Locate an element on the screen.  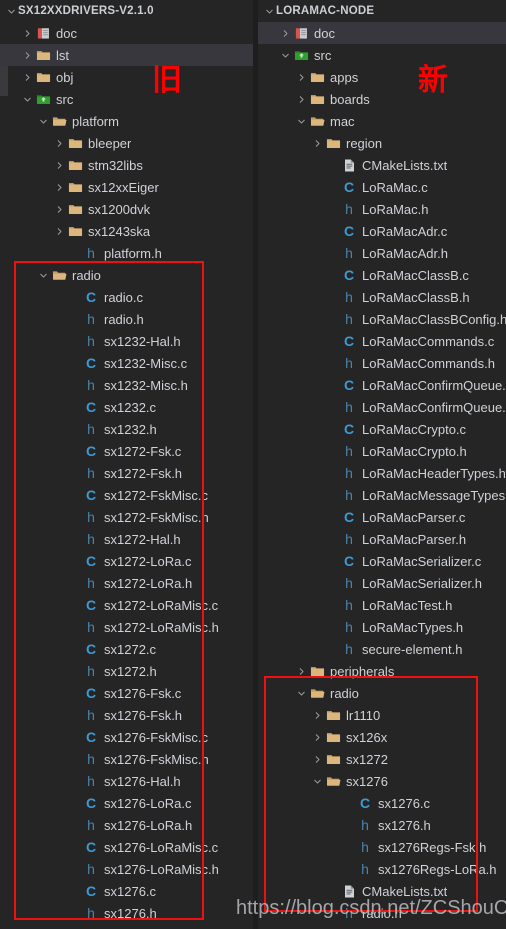
tree-item: bleeper is located at coordinates (126, 143).